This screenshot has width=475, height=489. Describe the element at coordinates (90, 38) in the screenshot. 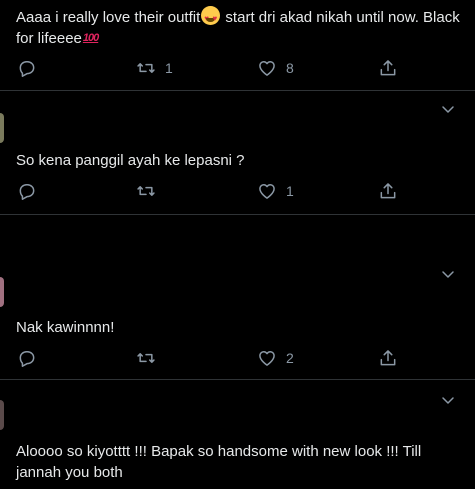

I see `hundred-points-emoji-icon: 100` at that location.